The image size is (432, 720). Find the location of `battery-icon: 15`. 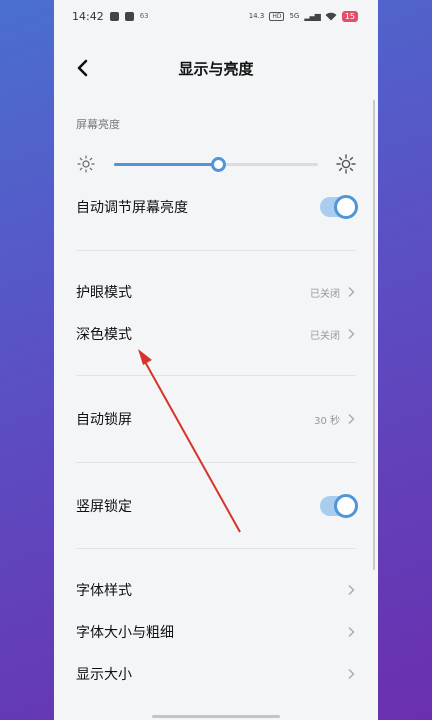

battery-icon: 15 is located at coordinates (349, 16).